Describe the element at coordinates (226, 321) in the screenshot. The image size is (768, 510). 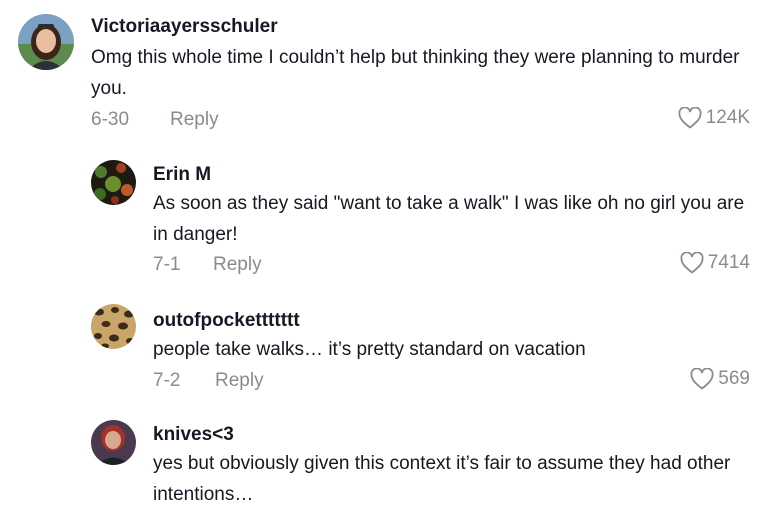
I see `comment-username: outofpockettttttt` at that location.